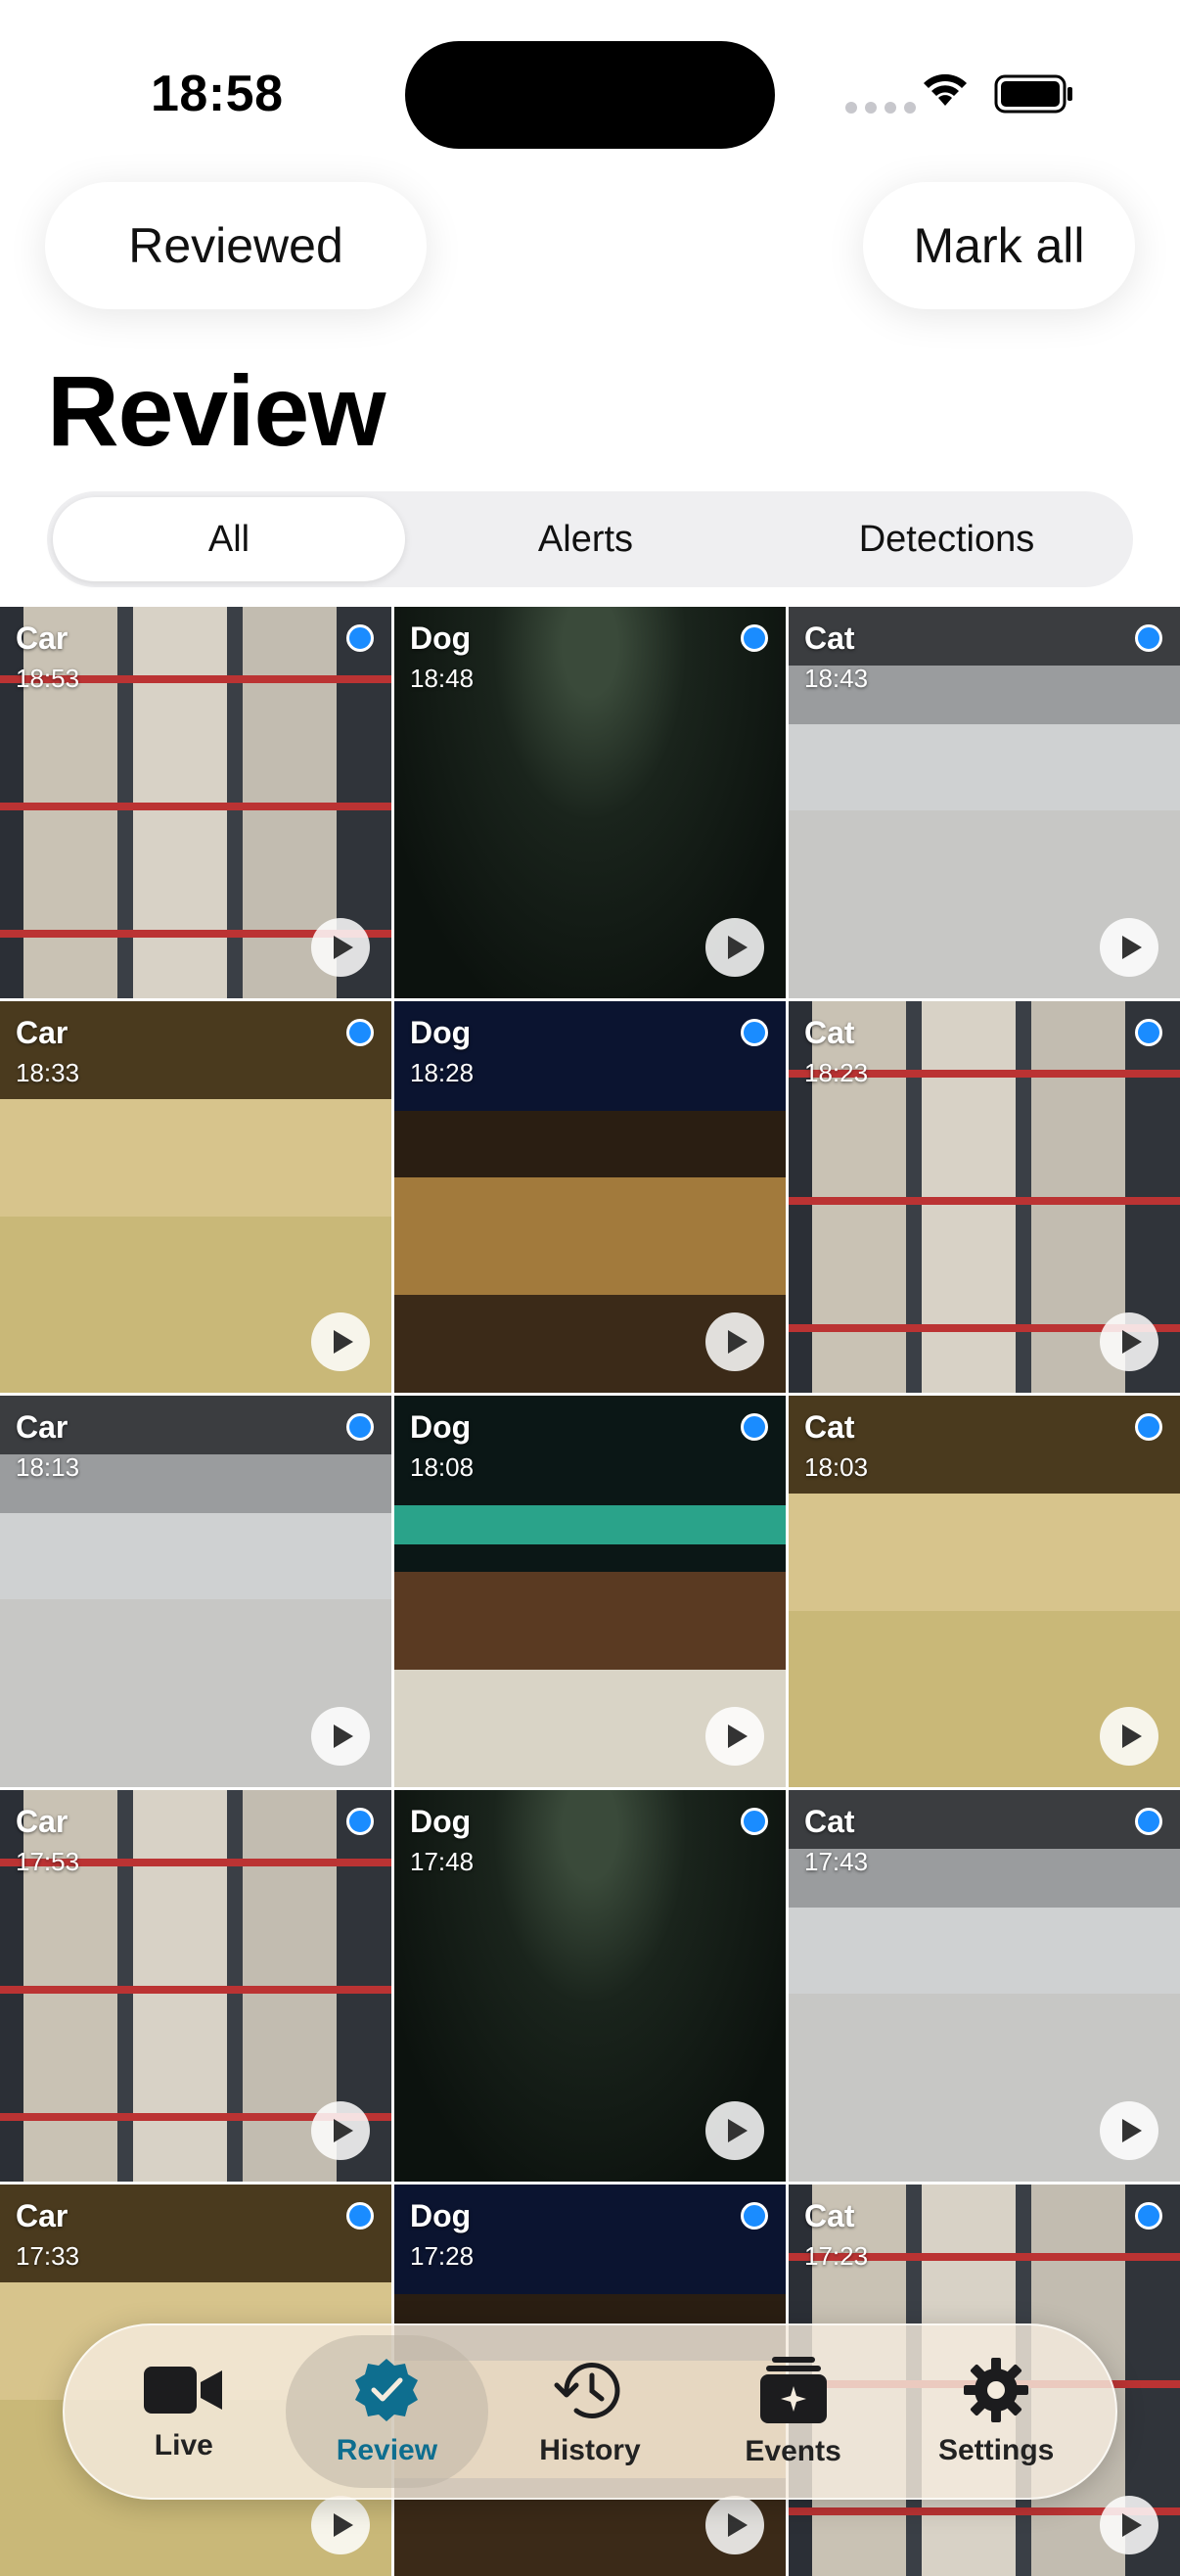  I want to click on sparkles-stack-icon, so click(793, 2390).